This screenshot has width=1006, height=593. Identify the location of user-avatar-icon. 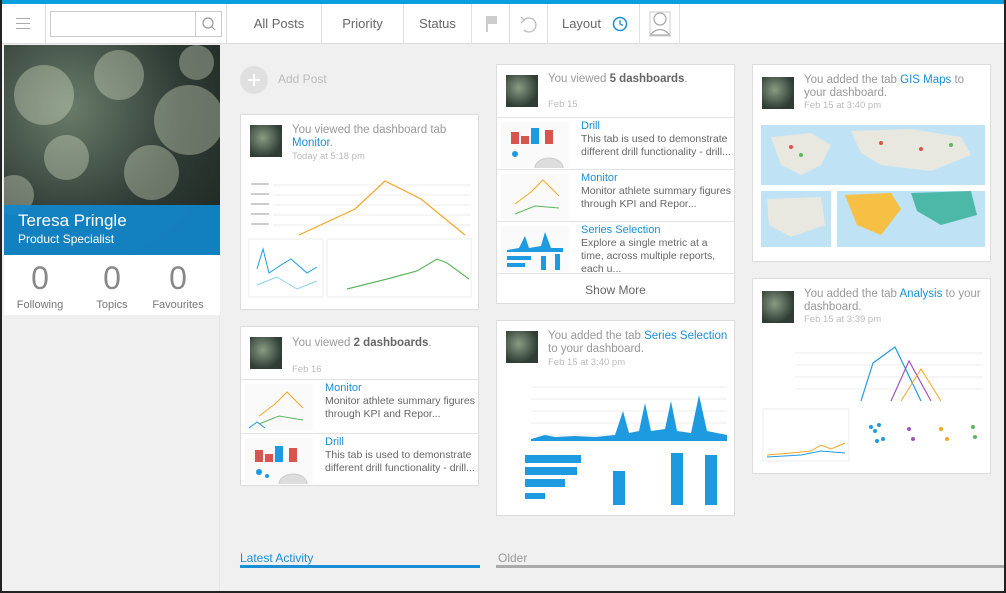
(660, 24).